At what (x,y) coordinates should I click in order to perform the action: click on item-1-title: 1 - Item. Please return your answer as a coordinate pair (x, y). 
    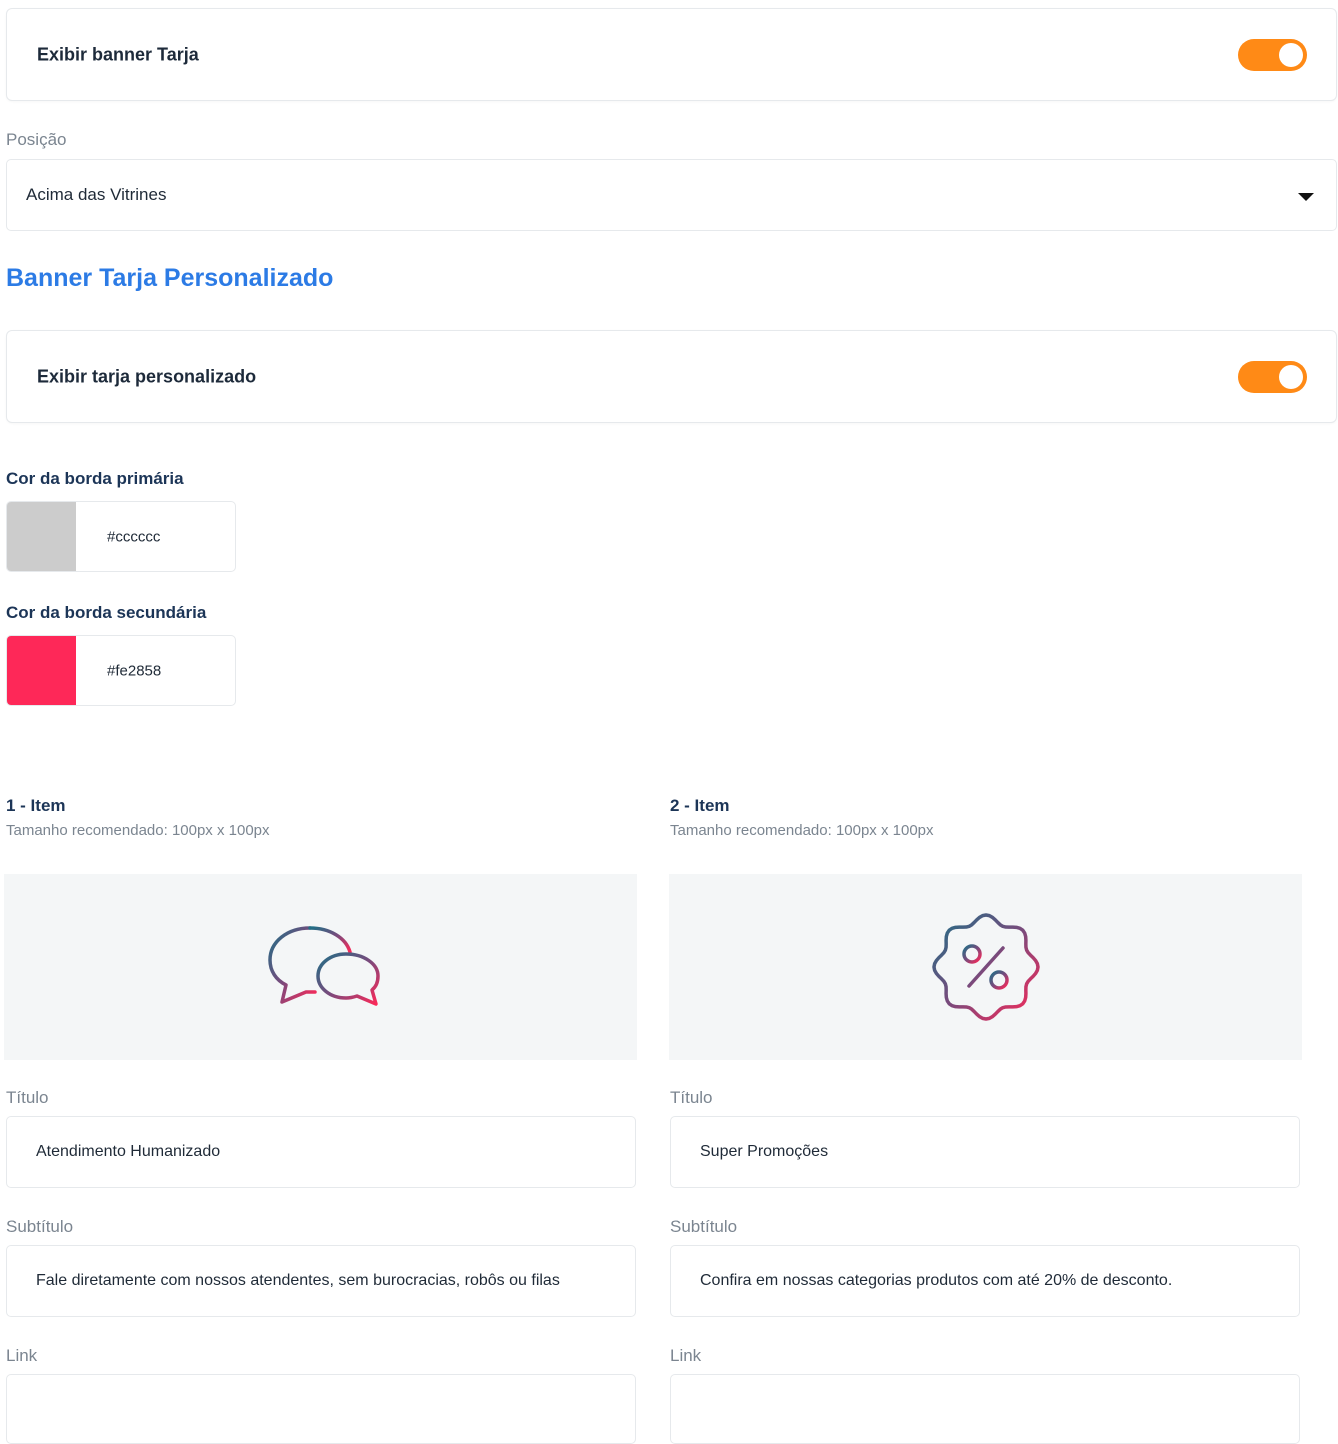
    Looking at the image, I should click on (36, 805).